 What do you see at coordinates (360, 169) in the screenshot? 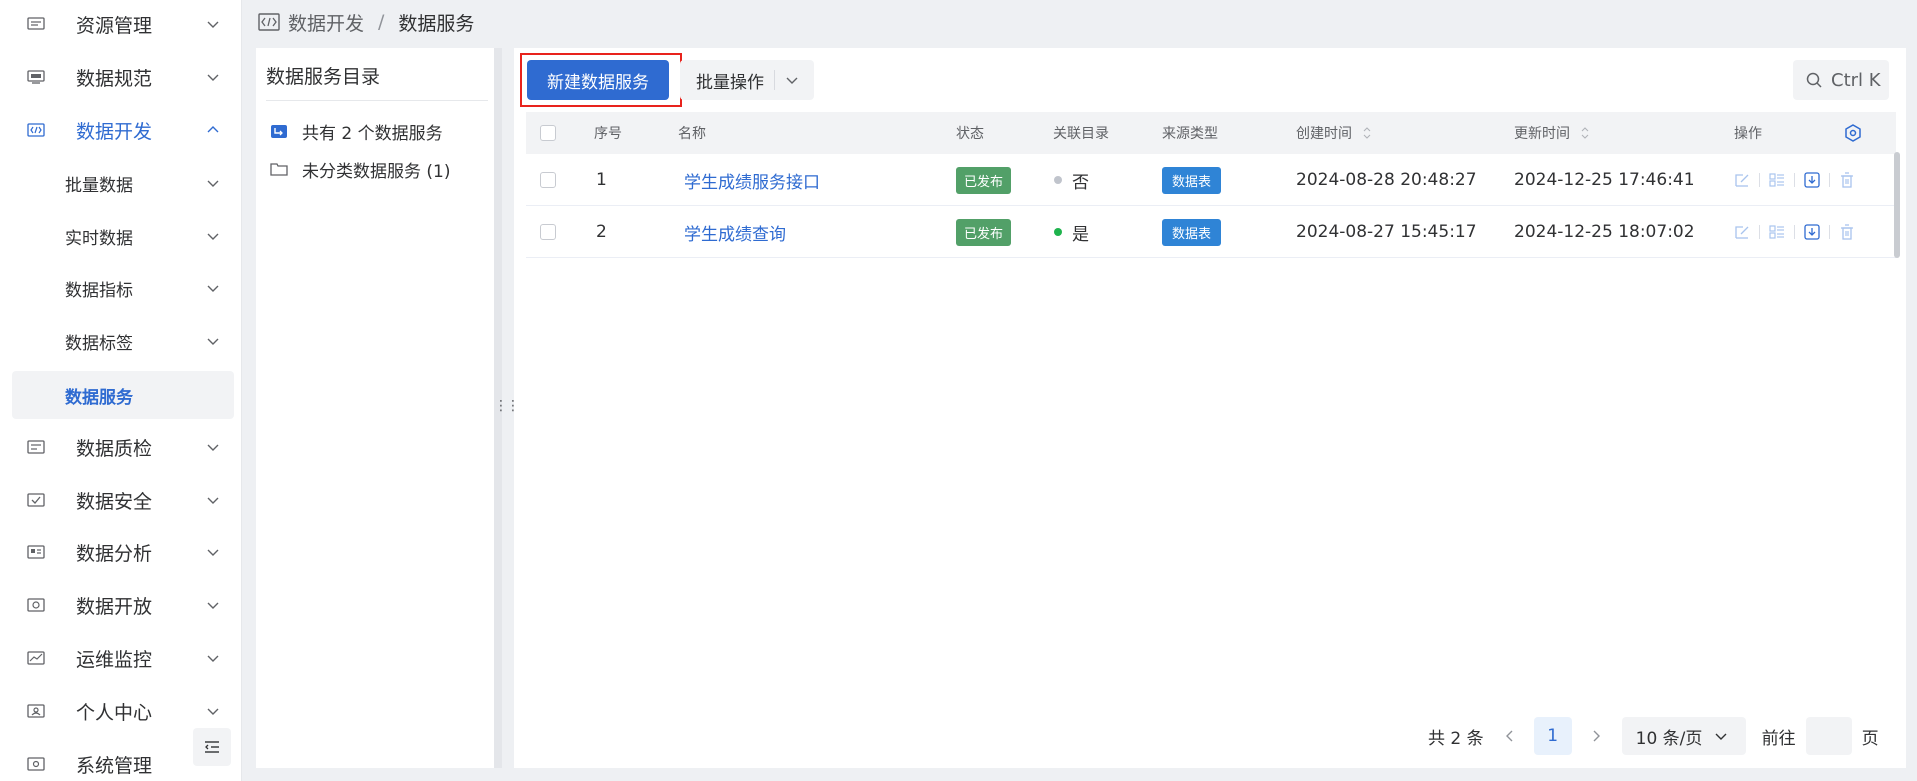
I see `tree-node-uncategorized: 未分类数据服务 (1)` at bounding box center [360, 169].